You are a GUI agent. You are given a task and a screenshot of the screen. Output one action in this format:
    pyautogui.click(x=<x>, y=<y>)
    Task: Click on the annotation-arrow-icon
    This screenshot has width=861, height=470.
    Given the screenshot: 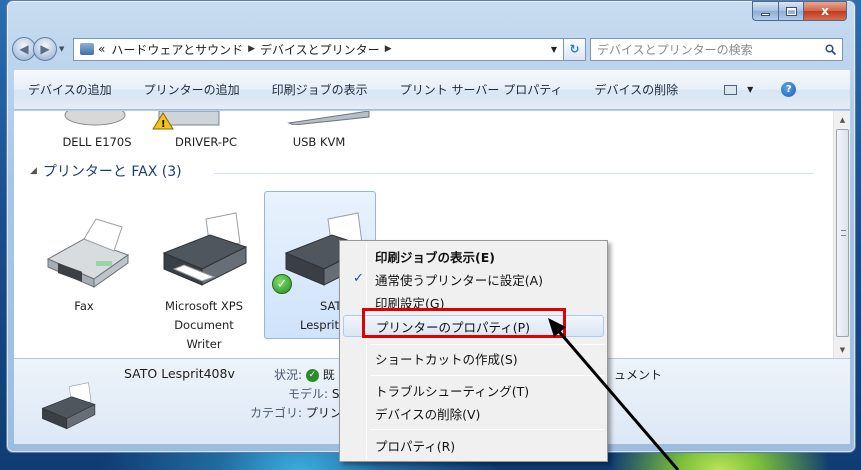 What is the action you would take?
    pyautogui.click(x=614, y=394)
    